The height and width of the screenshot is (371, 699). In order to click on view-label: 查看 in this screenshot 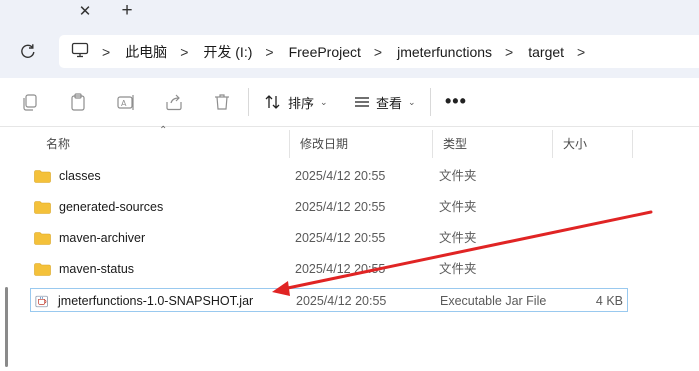, I will do `click(389, 103)`.